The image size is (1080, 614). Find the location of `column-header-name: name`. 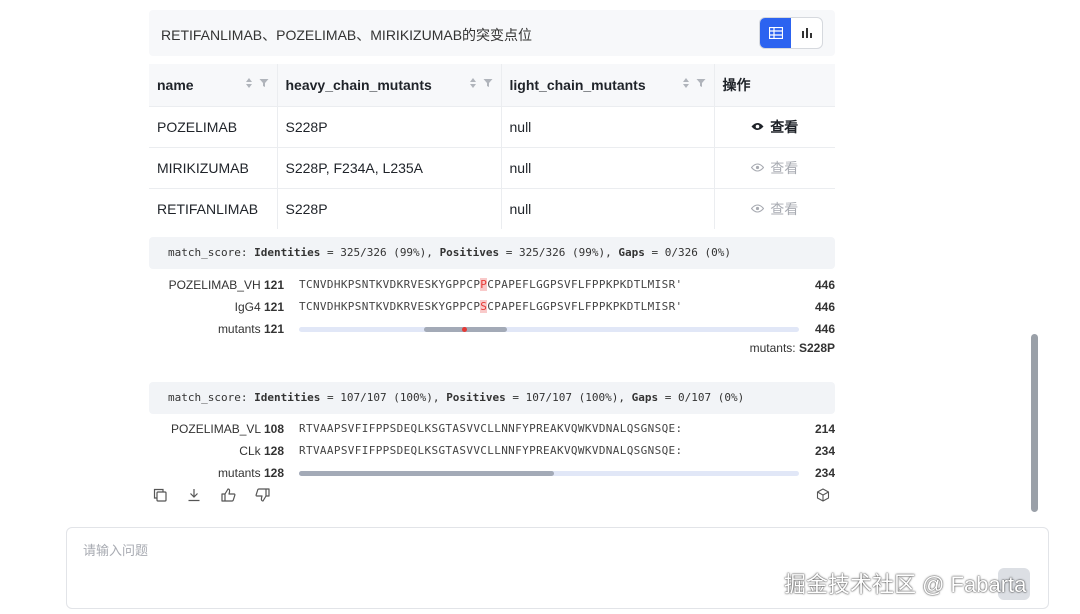

column-header-name: name is located at coordinates (213, 85).